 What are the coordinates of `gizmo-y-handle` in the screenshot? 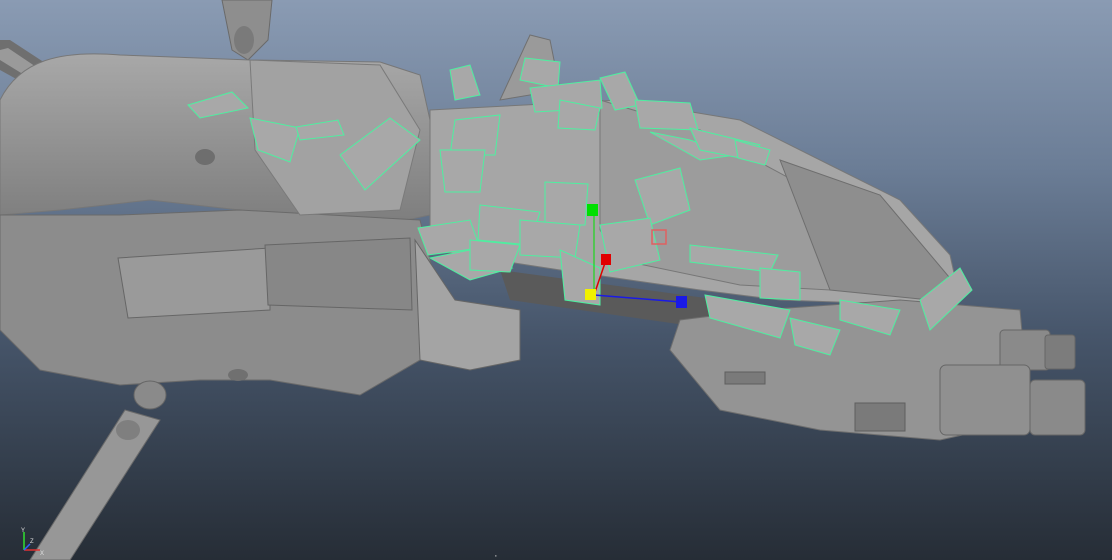 It's located at (592, 210).